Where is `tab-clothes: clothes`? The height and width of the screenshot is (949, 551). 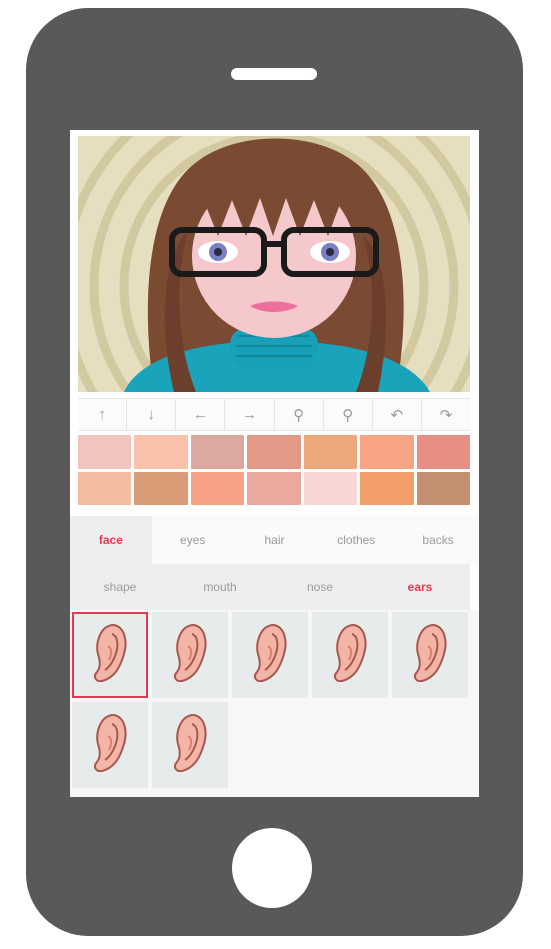 tab-clothes: clothes is located at coordinates (356, 540).